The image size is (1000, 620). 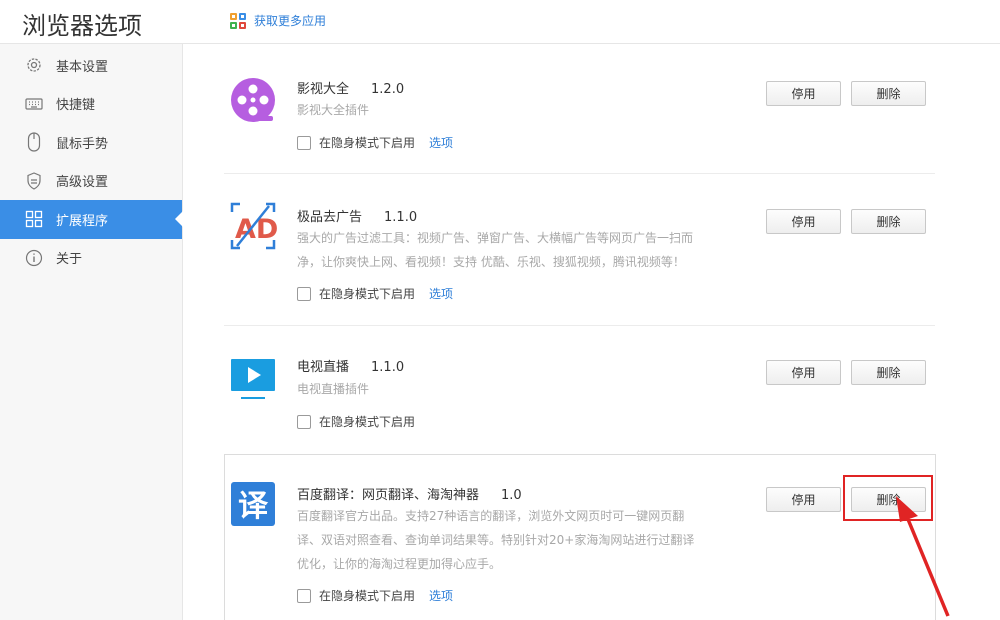 What do you see at coordinates (333, 389) in the screenshot?
I see `extension-description: 电视直播插件` at bounding box center [333, 389].